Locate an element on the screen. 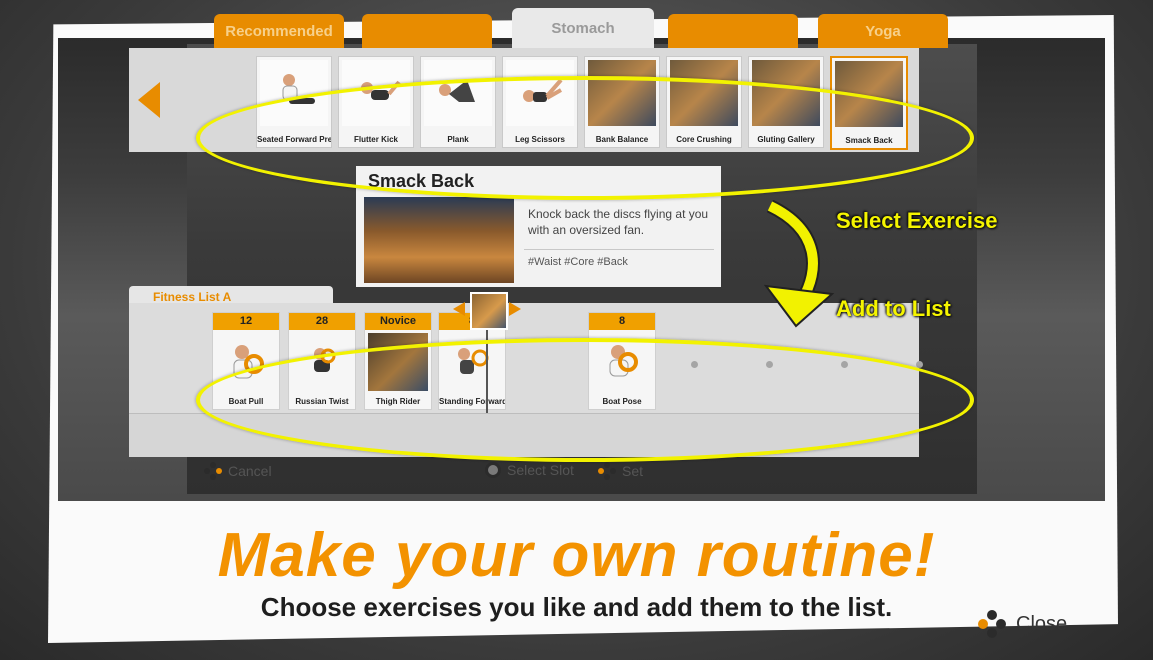  divider is located at coordinates (619, 249).